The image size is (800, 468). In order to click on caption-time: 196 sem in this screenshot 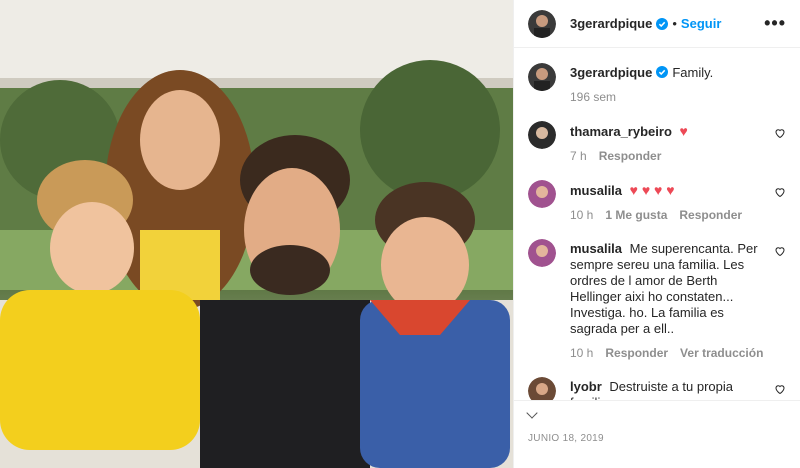, I will do `click(593, 97)`.